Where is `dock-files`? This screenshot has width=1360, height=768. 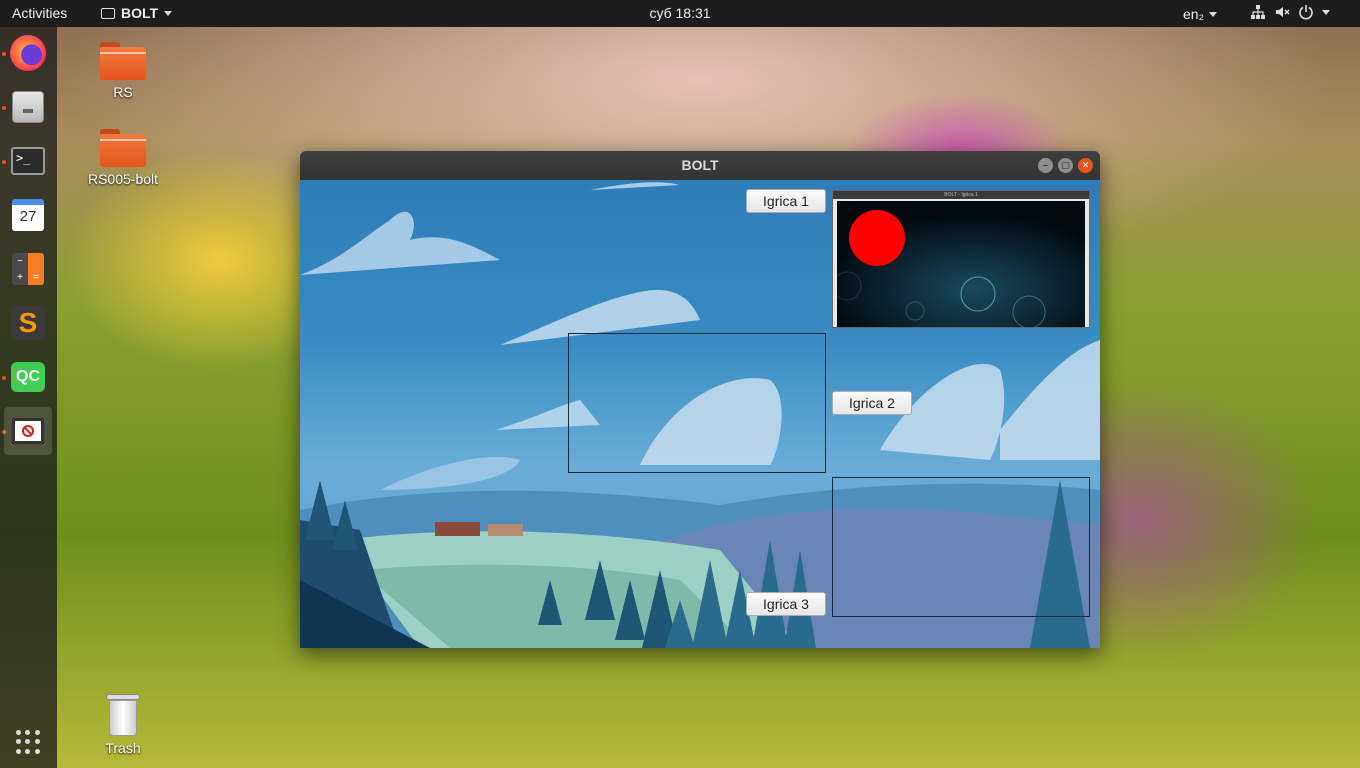 dock-files is located at coordinates (28, 107).